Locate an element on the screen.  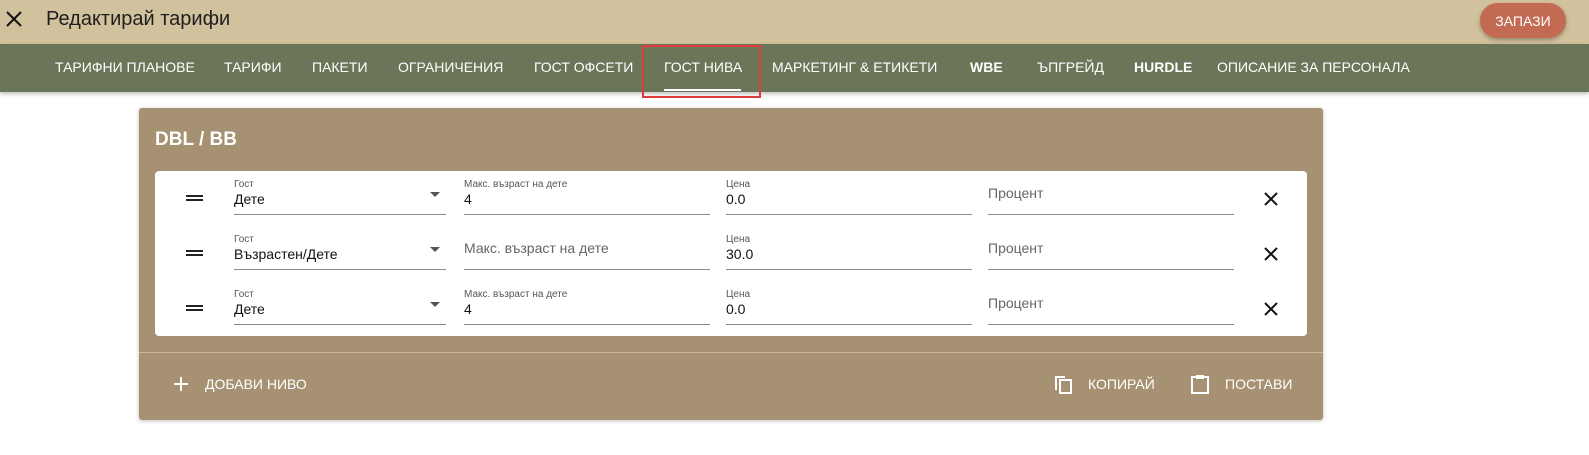
tab-rate-plans: ТАРИФНИ ПЛАНОВЕ is located at coordinates (125, 68).